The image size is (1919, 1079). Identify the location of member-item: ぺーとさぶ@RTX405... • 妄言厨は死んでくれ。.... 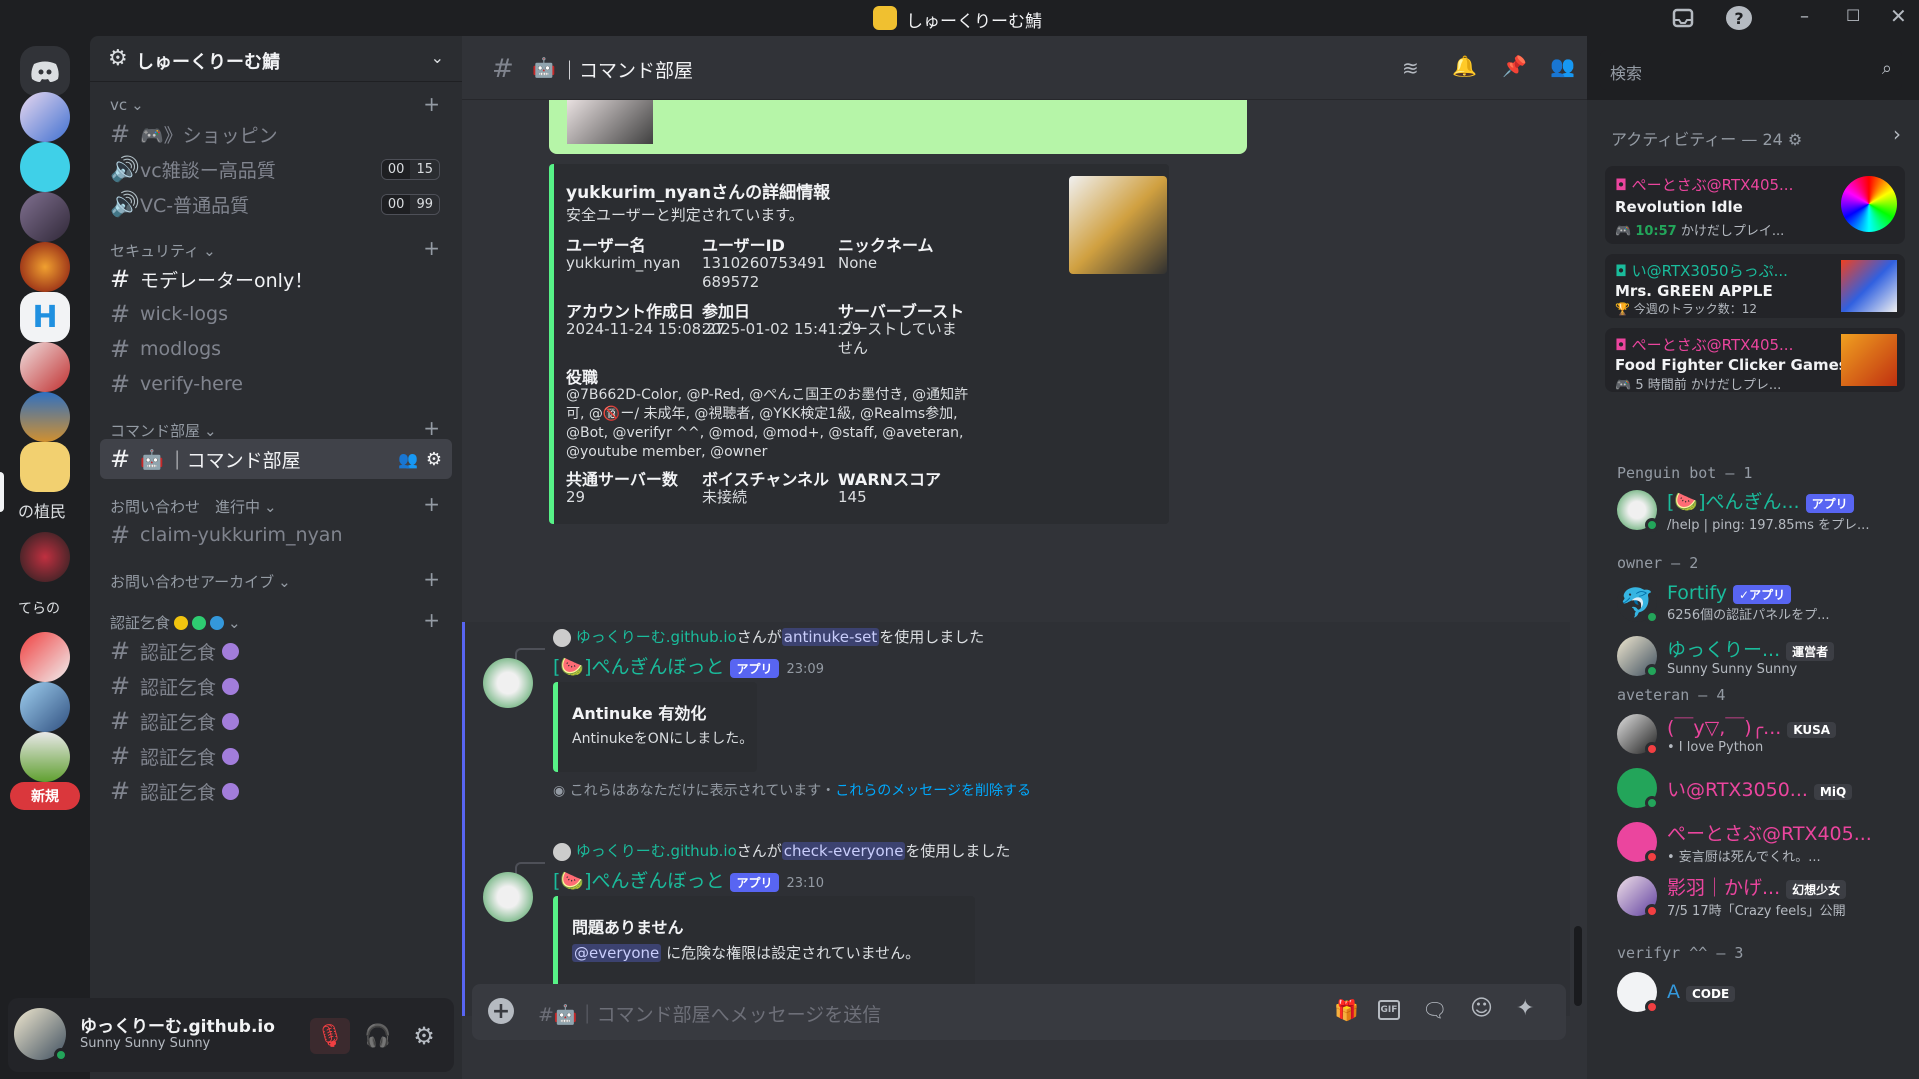
(1762, 842).